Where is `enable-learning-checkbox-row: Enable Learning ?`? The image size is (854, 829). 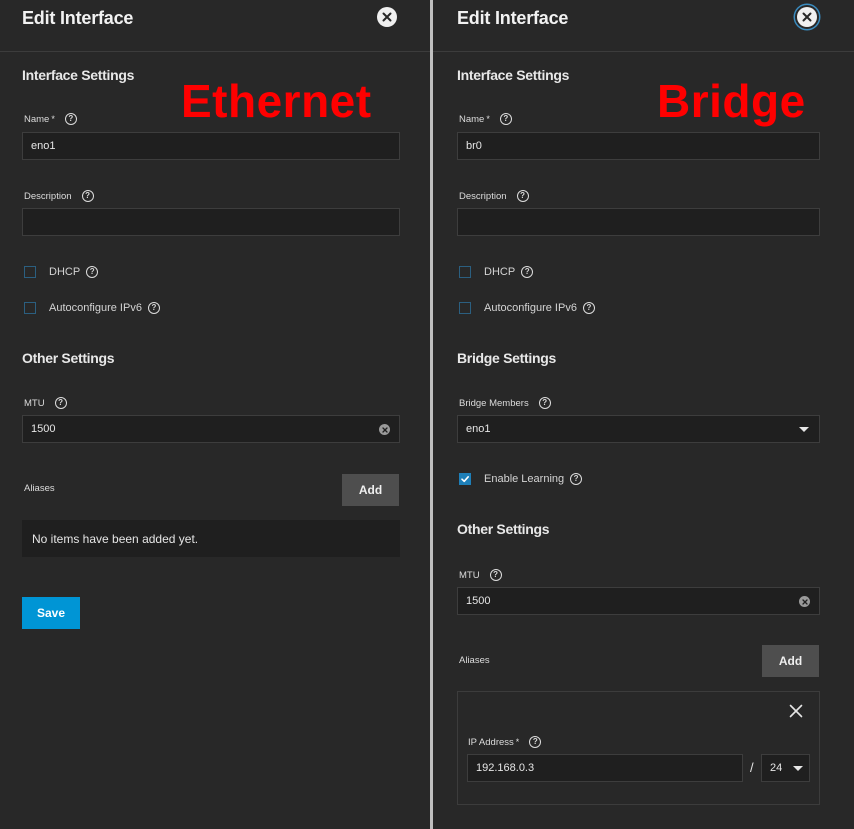 enable-learning-checkbox-row: Enable Learning ? is located at coordinates (521, 479).